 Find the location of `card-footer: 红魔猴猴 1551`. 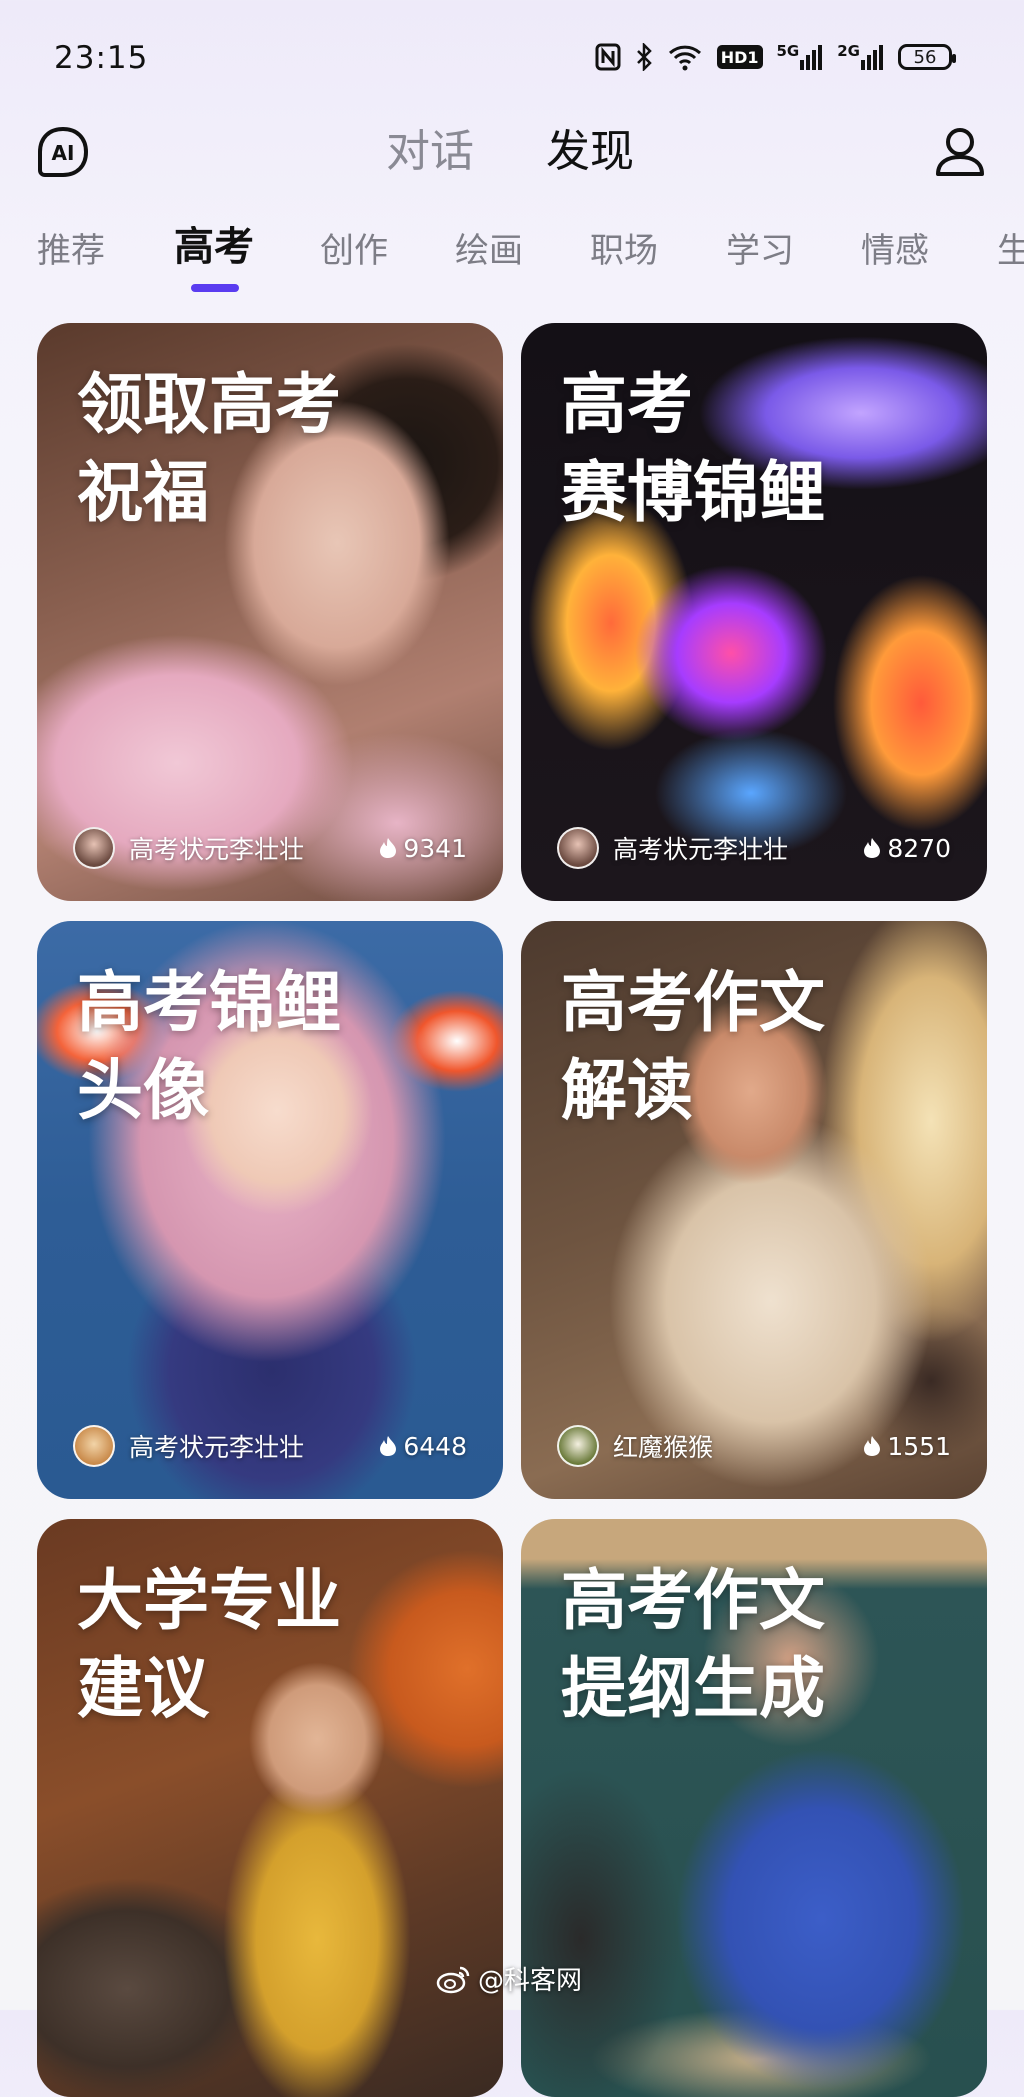

card-footer: 红魔猴猴 1551 is located at coordinates (754, 1446).